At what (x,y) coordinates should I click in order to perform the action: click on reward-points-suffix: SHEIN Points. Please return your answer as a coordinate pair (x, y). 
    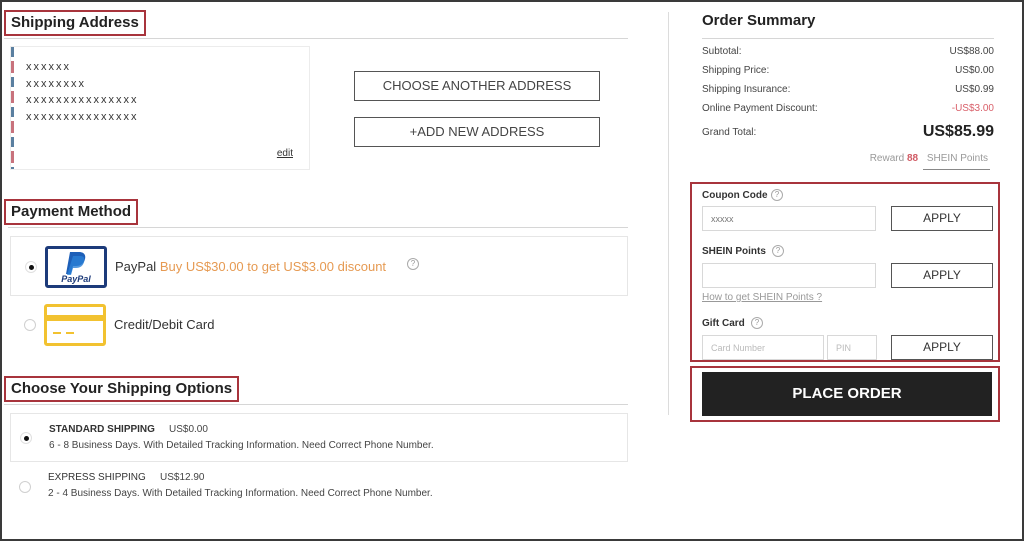
    Looking at the image, I should click on (956, 161).